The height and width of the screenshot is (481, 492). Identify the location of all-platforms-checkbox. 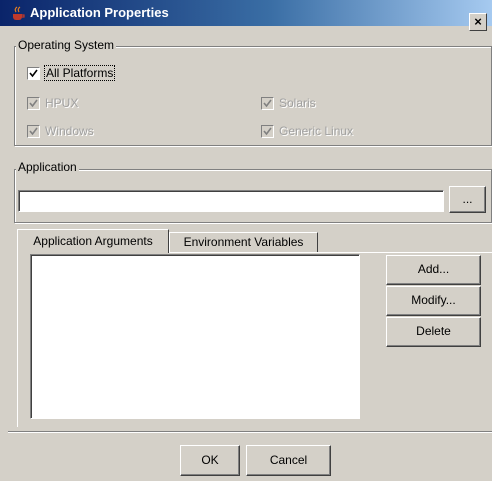
(33, 73).